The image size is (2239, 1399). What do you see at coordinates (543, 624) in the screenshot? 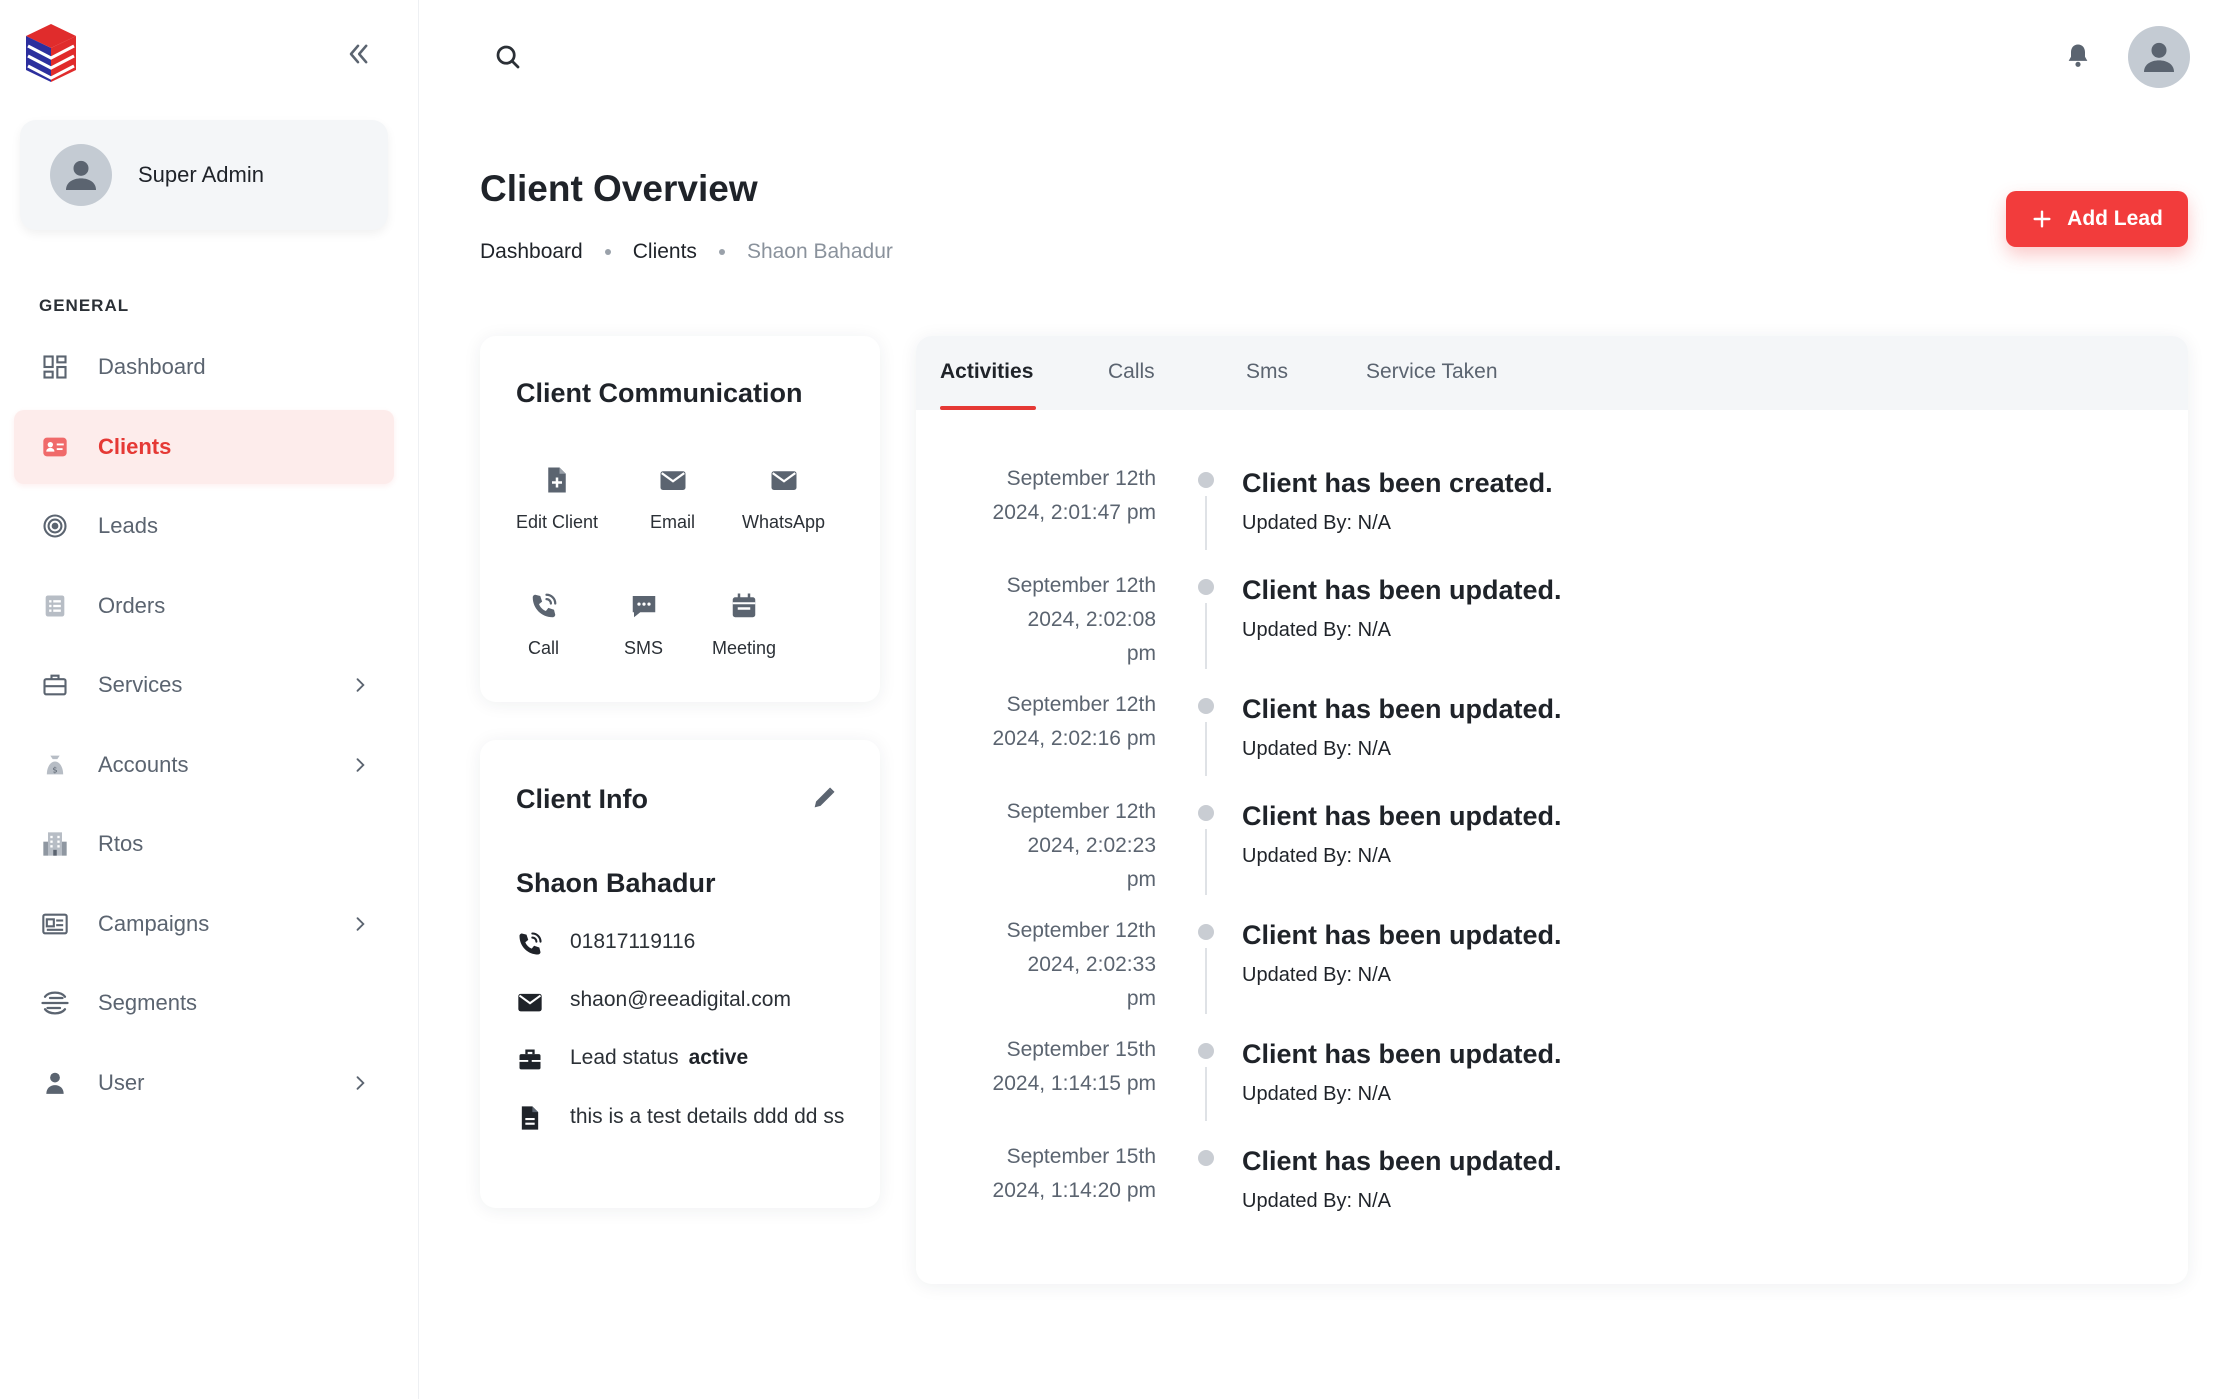
I see `call-action: Call` at bounding box center [543, 624].